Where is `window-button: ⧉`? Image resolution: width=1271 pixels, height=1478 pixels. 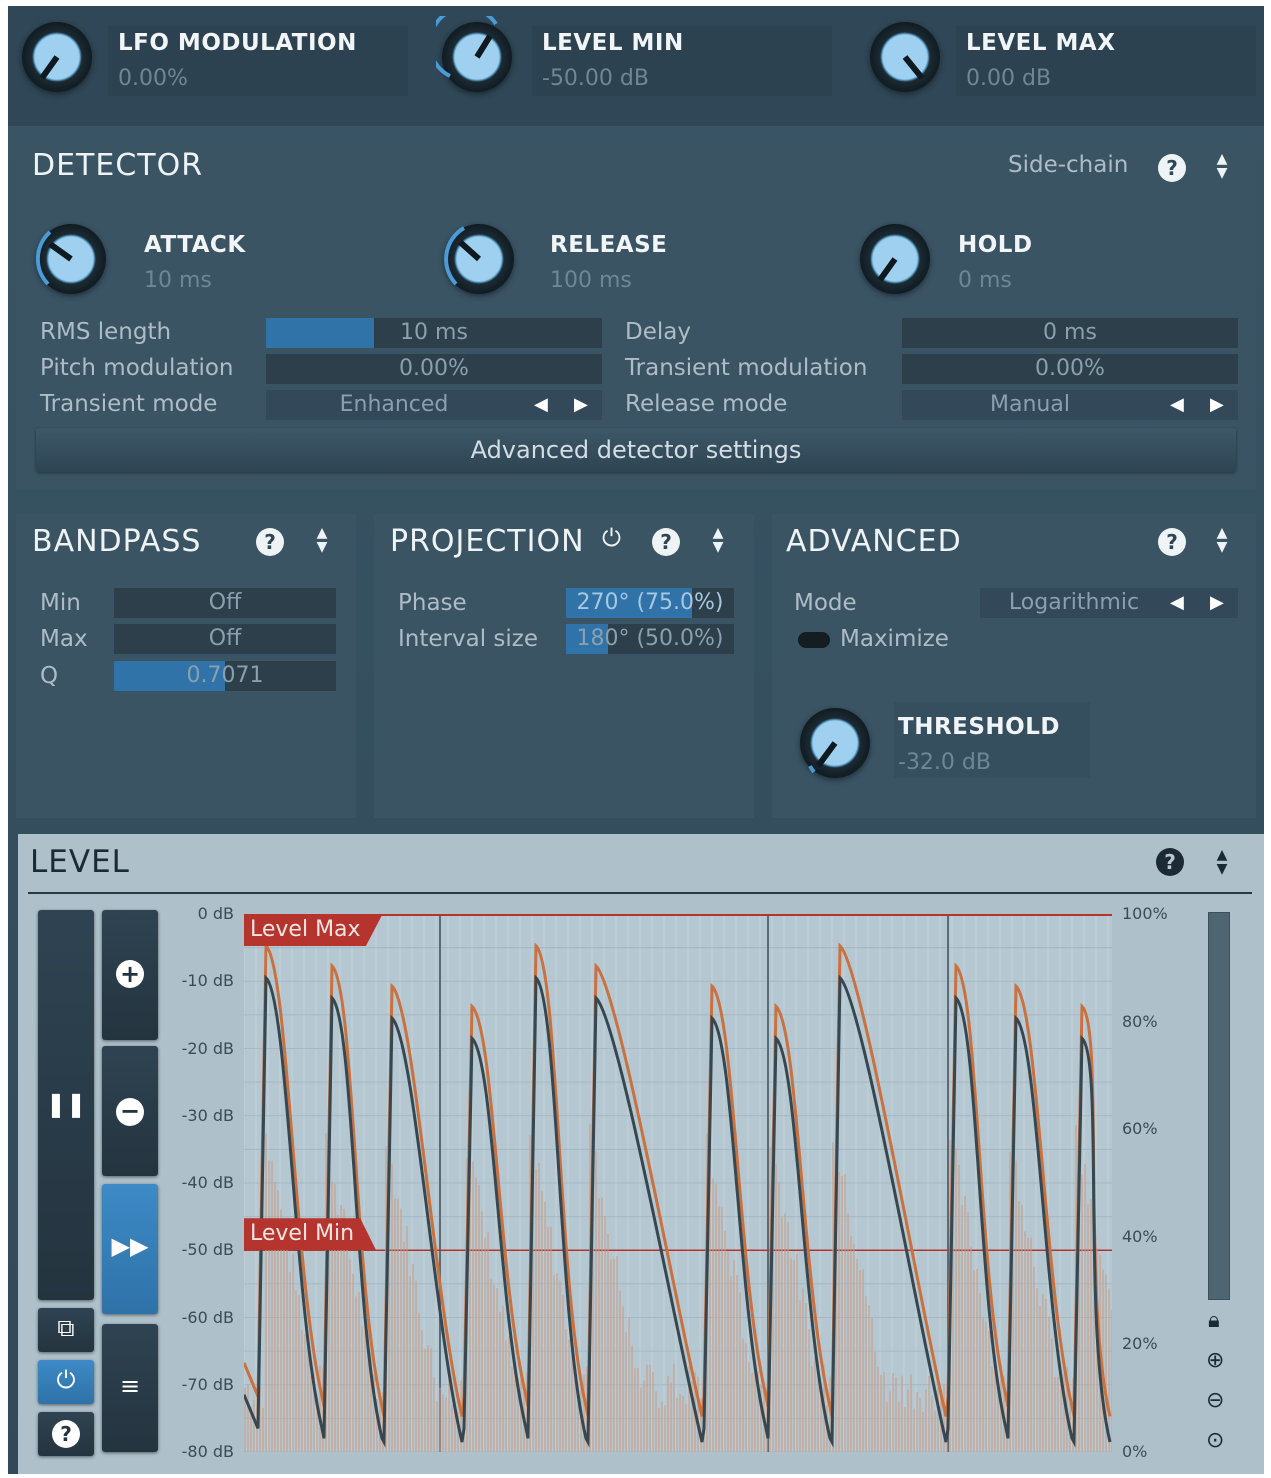 window-button: ⧉ is located at coordinates (66, 1330).